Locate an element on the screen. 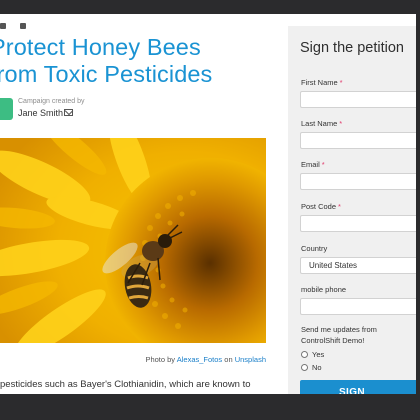  device-bezel-bottom is located at coordinates (210, 407).